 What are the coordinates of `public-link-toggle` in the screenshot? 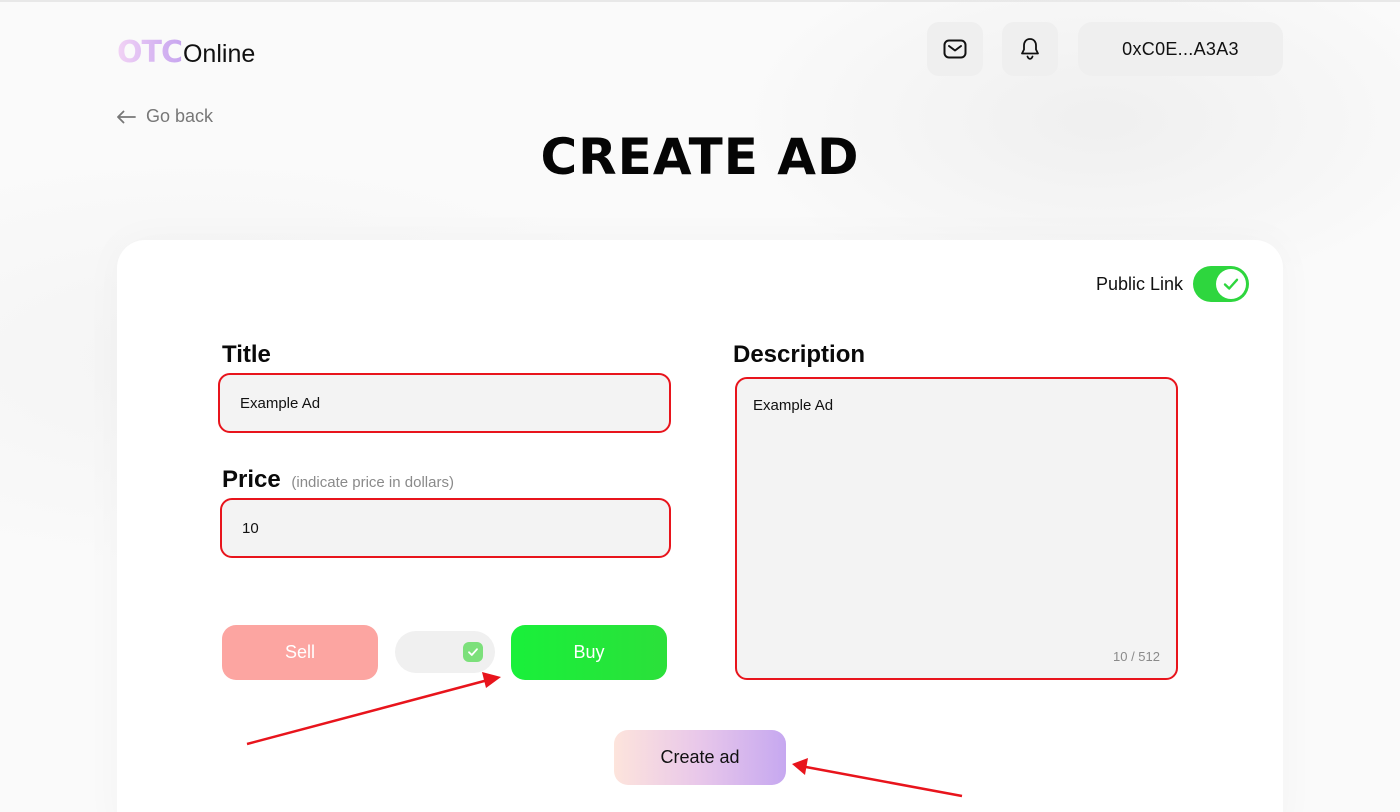 It's located at (1221, 284).